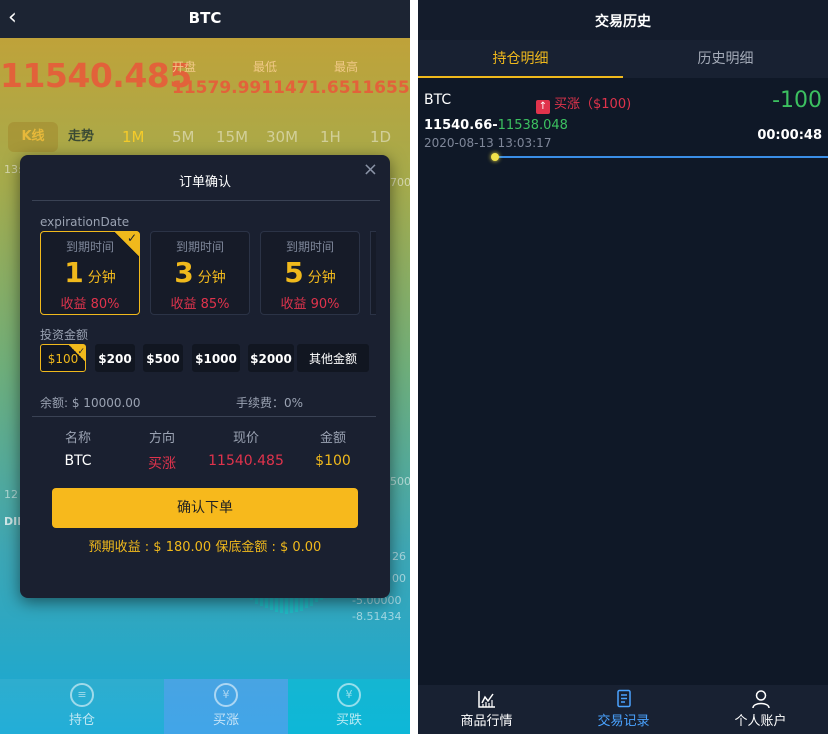  I want to click on header: ‹ BTC, so click(205, 19).